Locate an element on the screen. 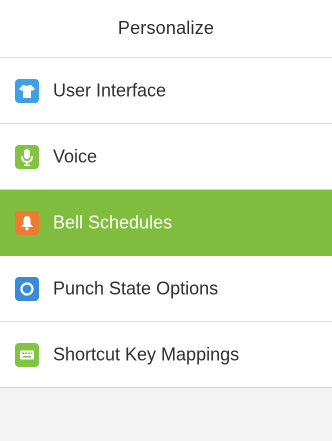 This screenshot has width=332, height=441. keyboard-icon is located at coordinates (27, 354).